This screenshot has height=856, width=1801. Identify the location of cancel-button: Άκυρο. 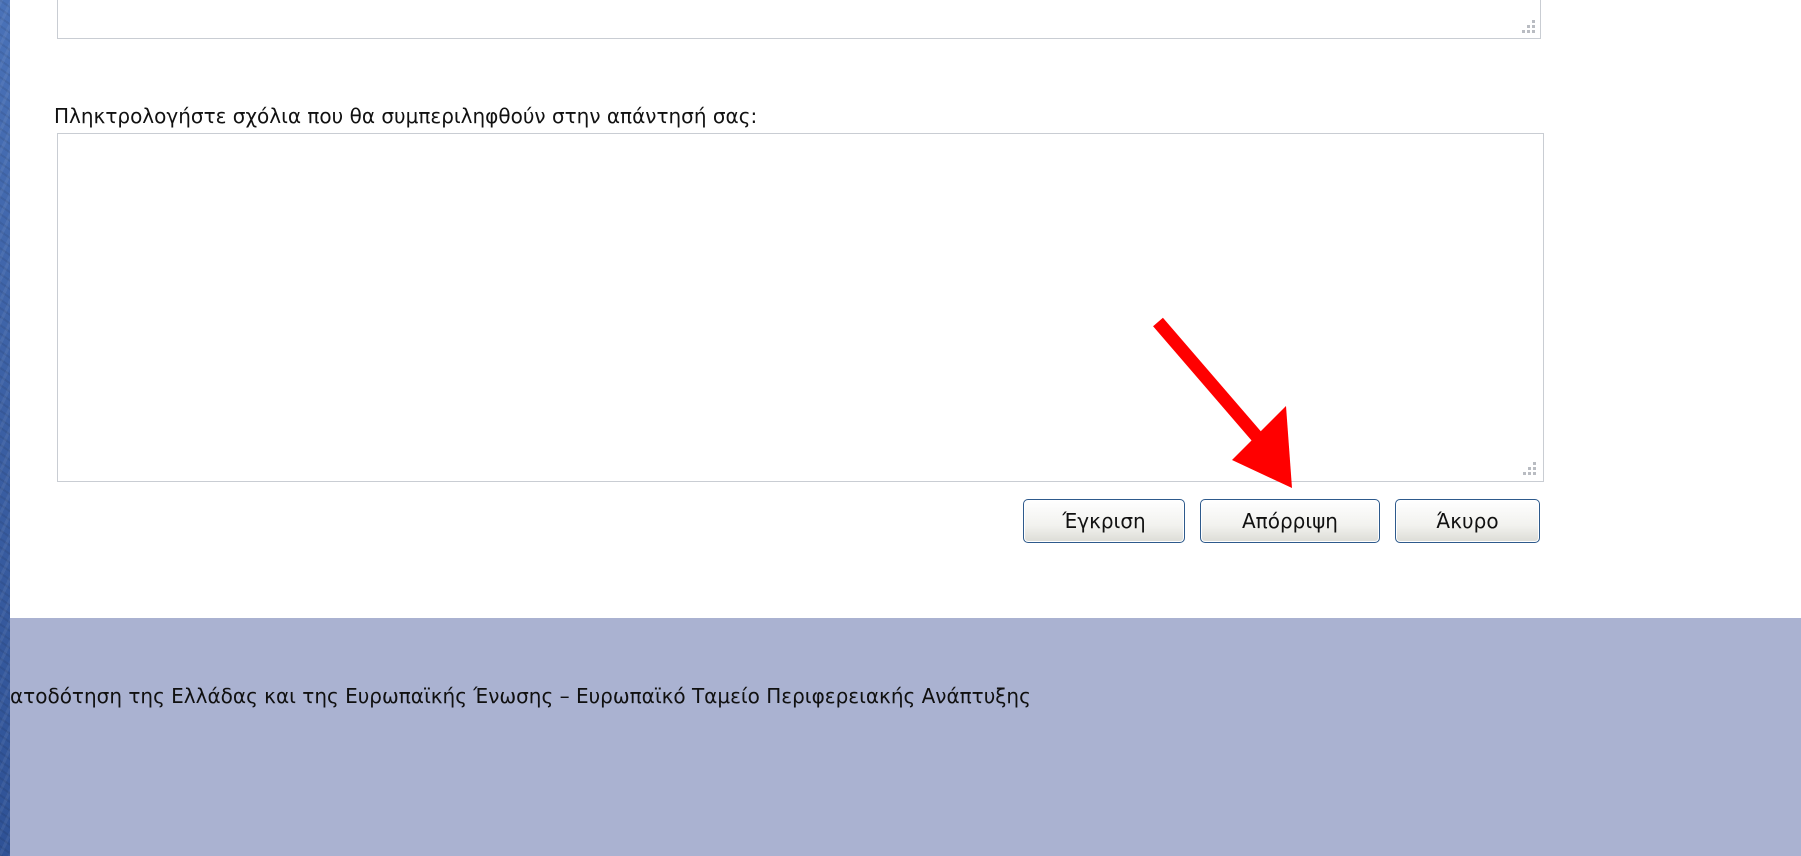
(1467, 521).